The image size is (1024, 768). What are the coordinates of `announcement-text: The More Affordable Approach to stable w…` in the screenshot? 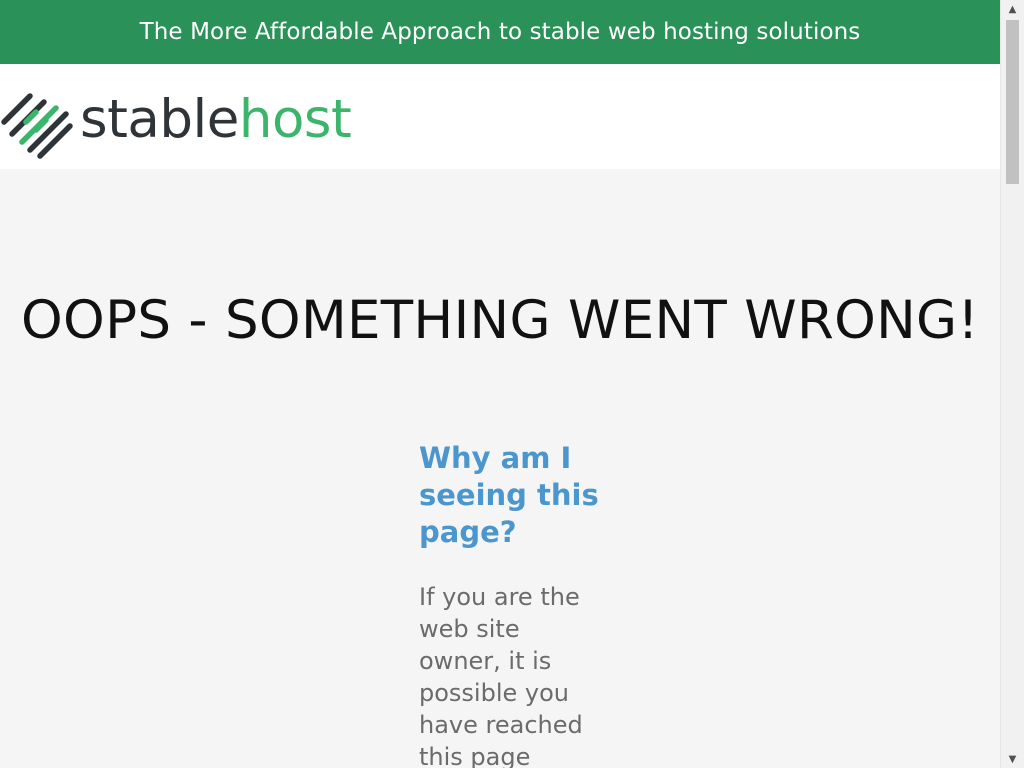 It's located at (500, 32).